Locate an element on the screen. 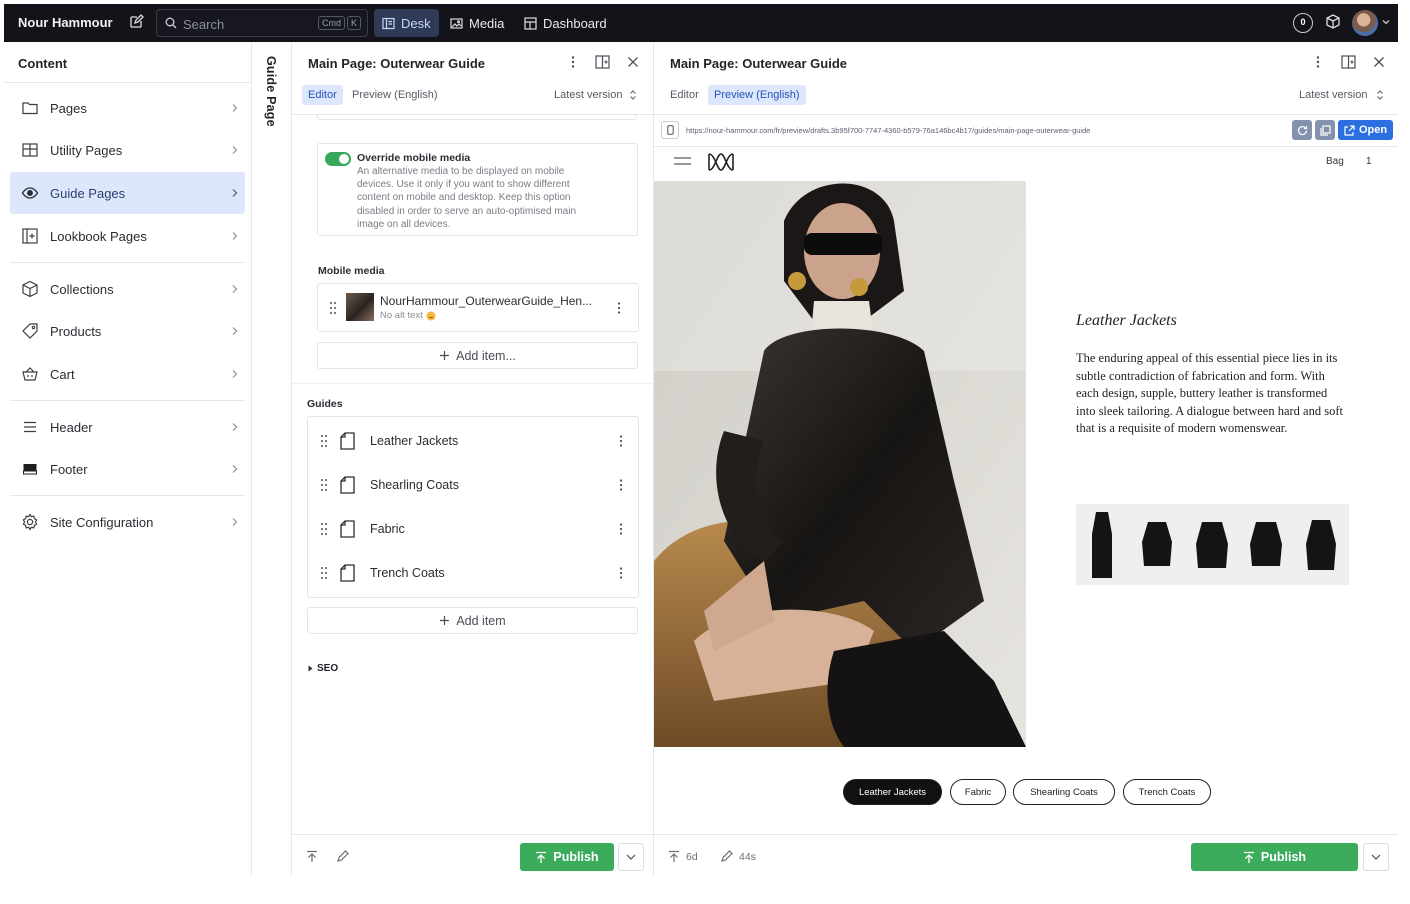 The image size is (1410, 904). publish-label: Publish is located at coordinates (576, 857).